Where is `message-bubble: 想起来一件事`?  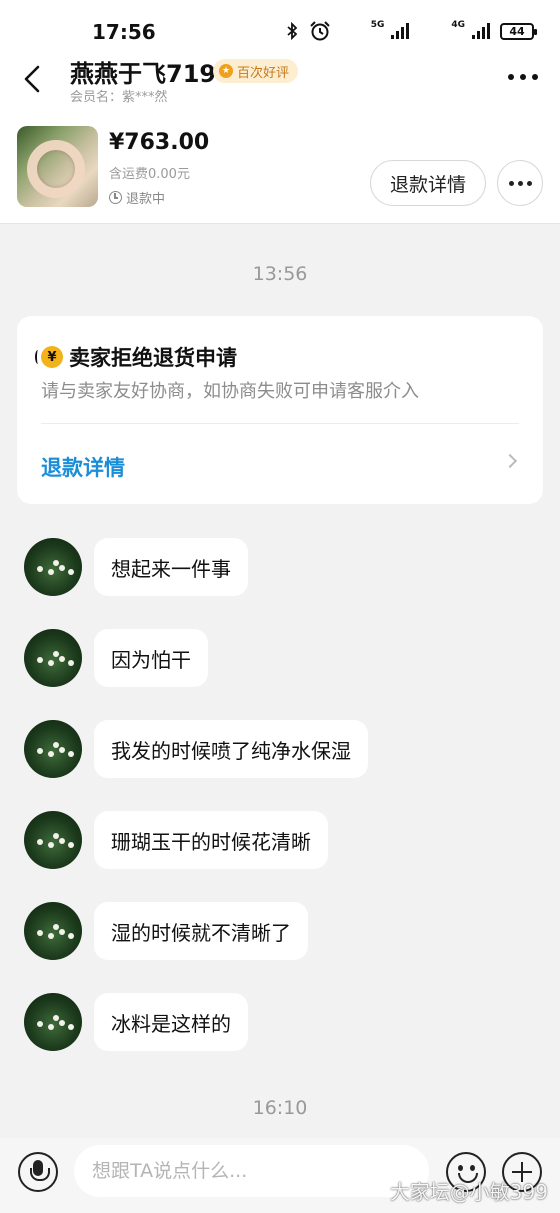
message-bubble: 想起来一件事 is located at coordinates (171, 567).